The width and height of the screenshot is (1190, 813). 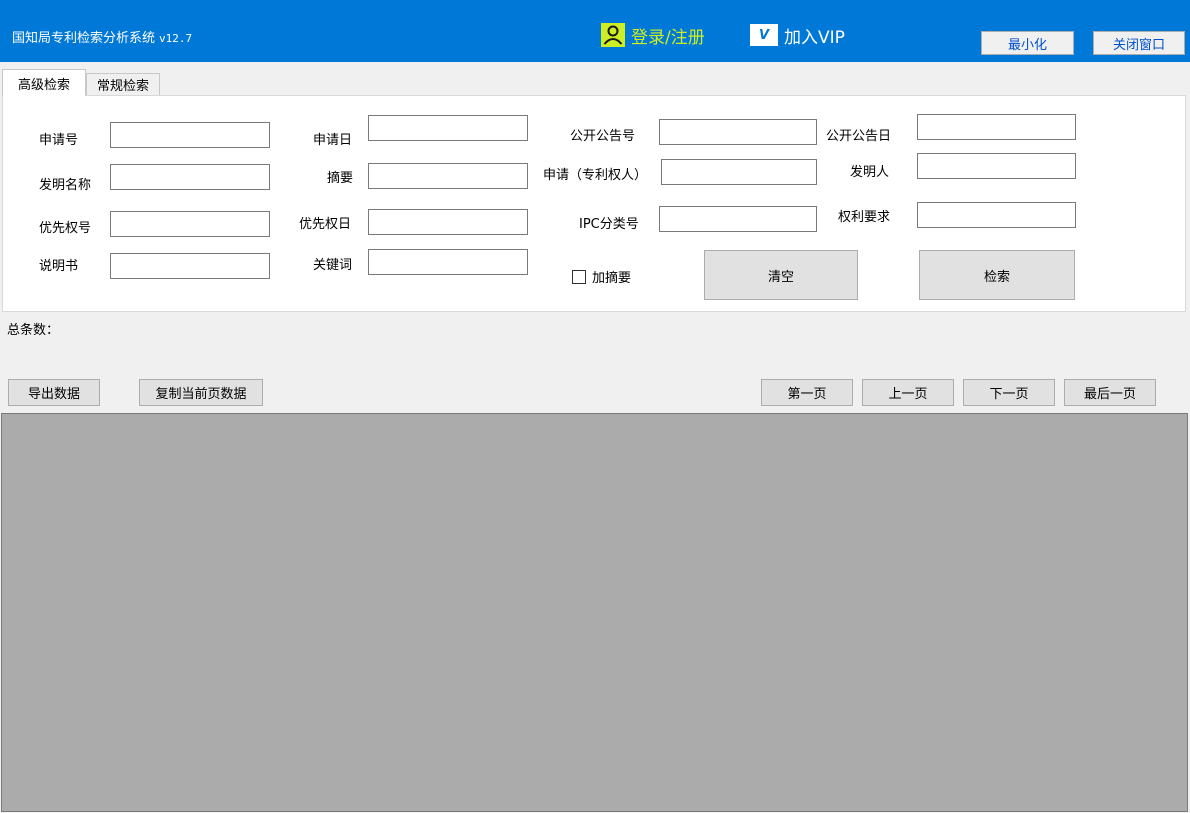 I want to click on add-abstract-label: 加摘要, so click(x=612, y=278).